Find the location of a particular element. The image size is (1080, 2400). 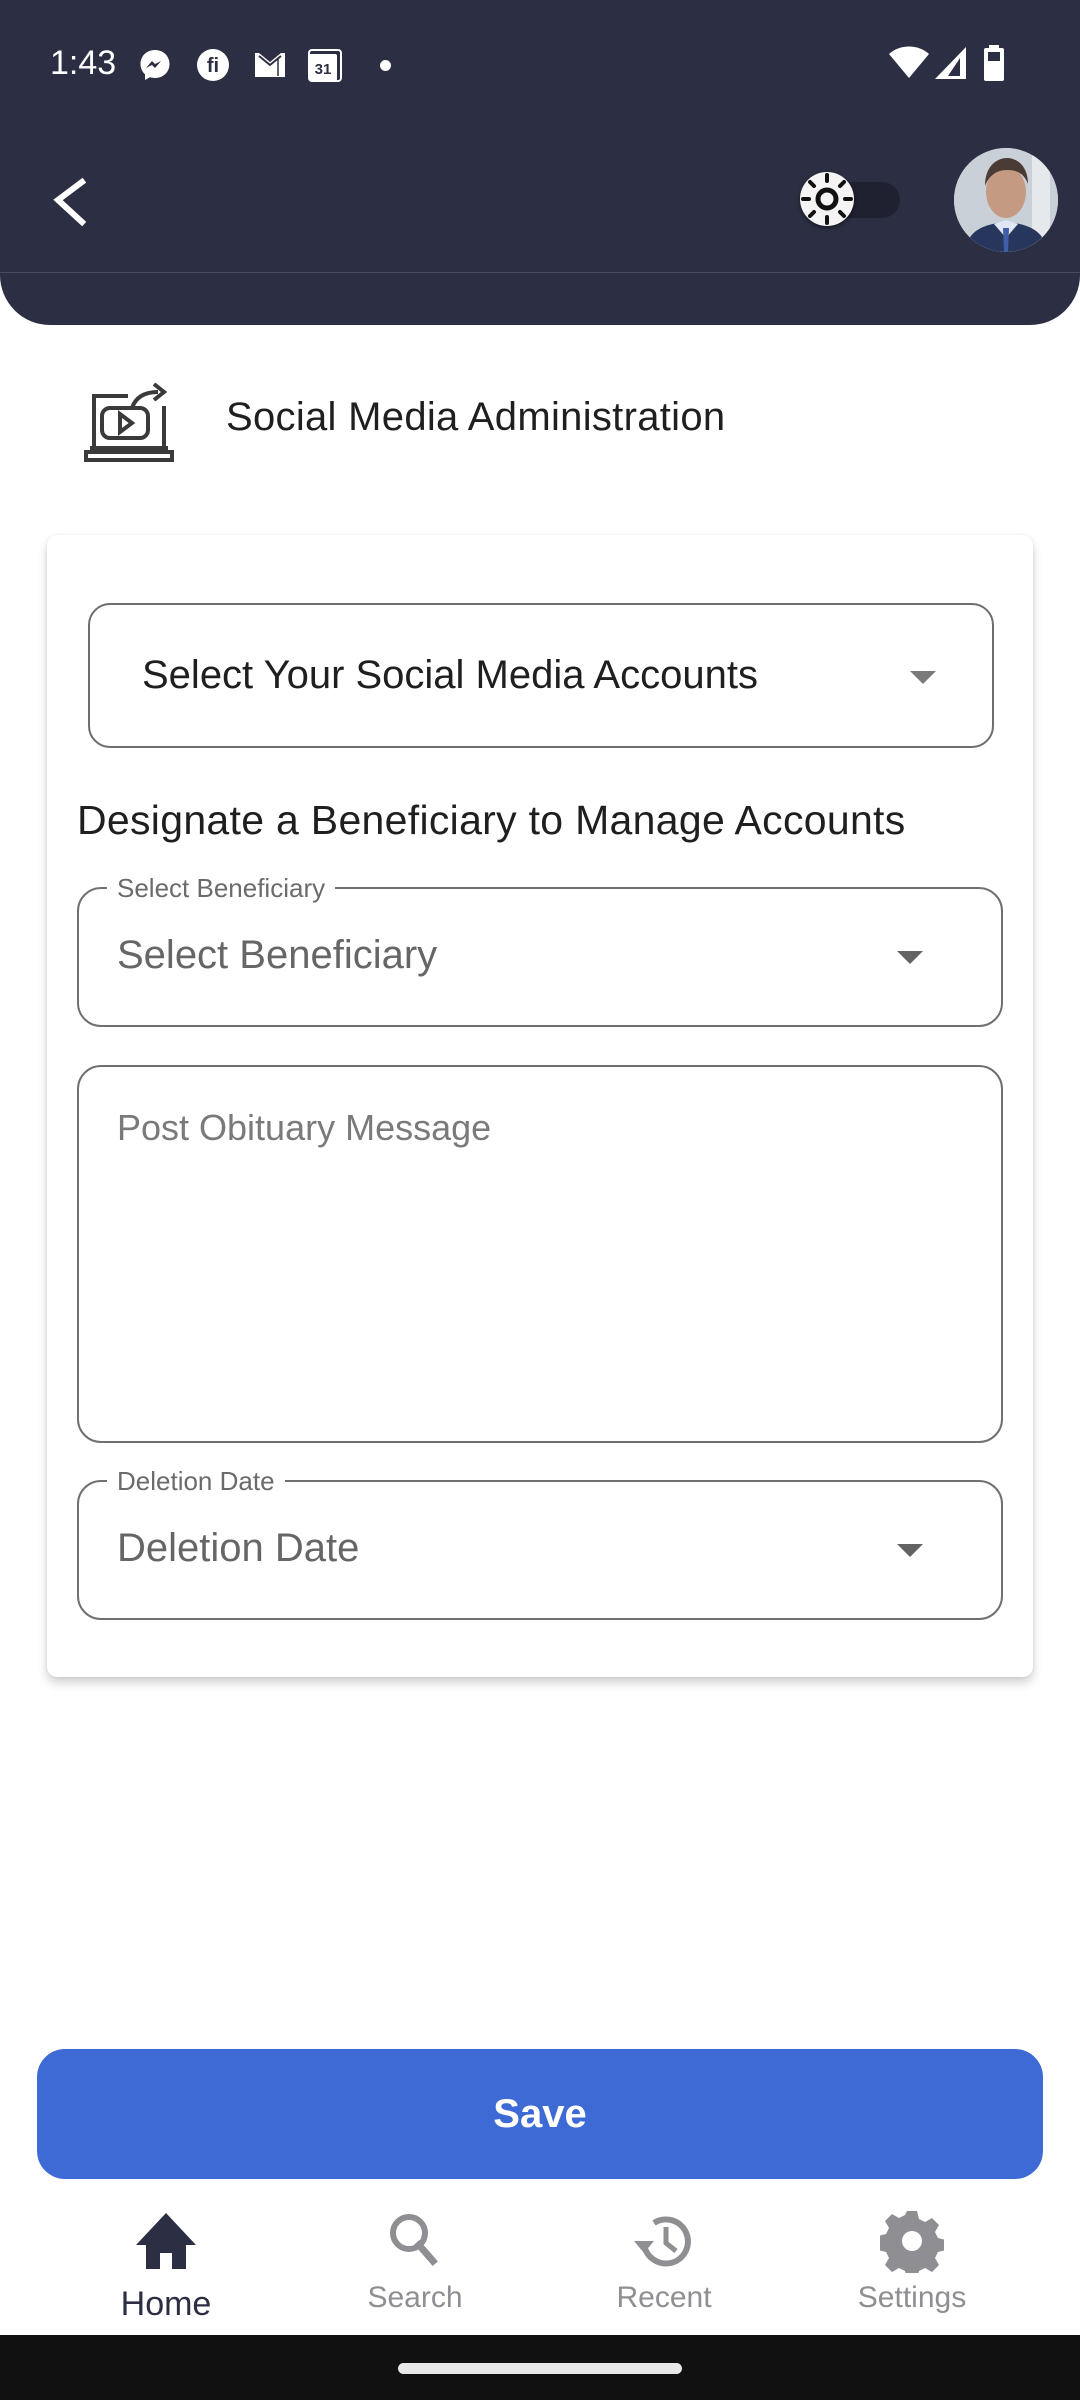

header-divider is located at coordinates (540, 272).